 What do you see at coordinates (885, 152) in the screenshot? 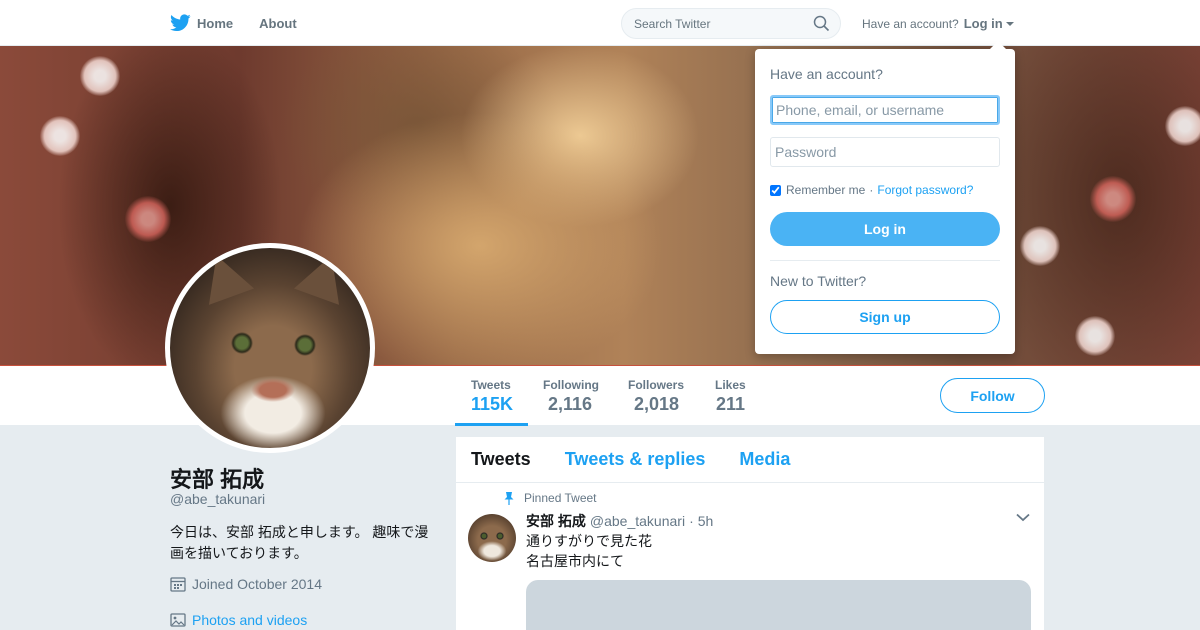
I see `password-field` at bounding box center [885, 152].